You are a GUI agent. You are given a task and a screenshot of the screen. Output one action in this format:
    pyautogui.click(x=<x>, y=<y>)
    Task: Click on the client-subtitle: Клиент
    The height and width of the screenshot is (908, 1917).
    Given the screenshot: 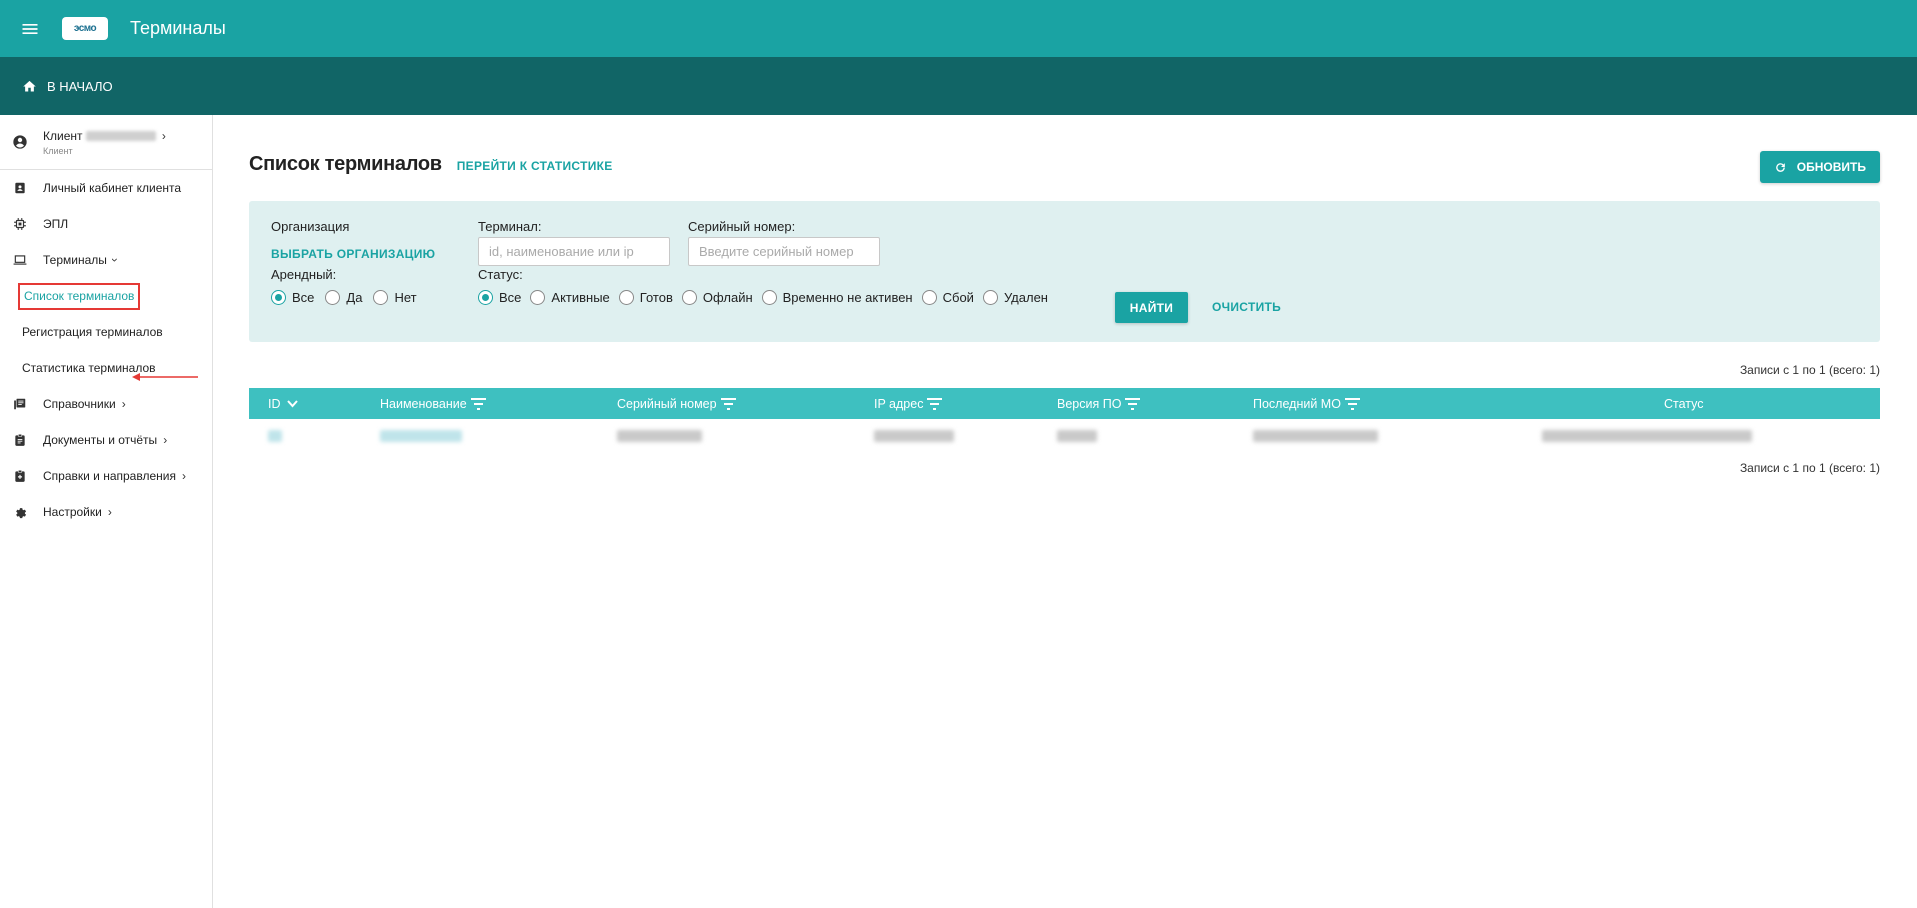 What is the action you would take?
    pyautogui.click(x=58, y=150)
    